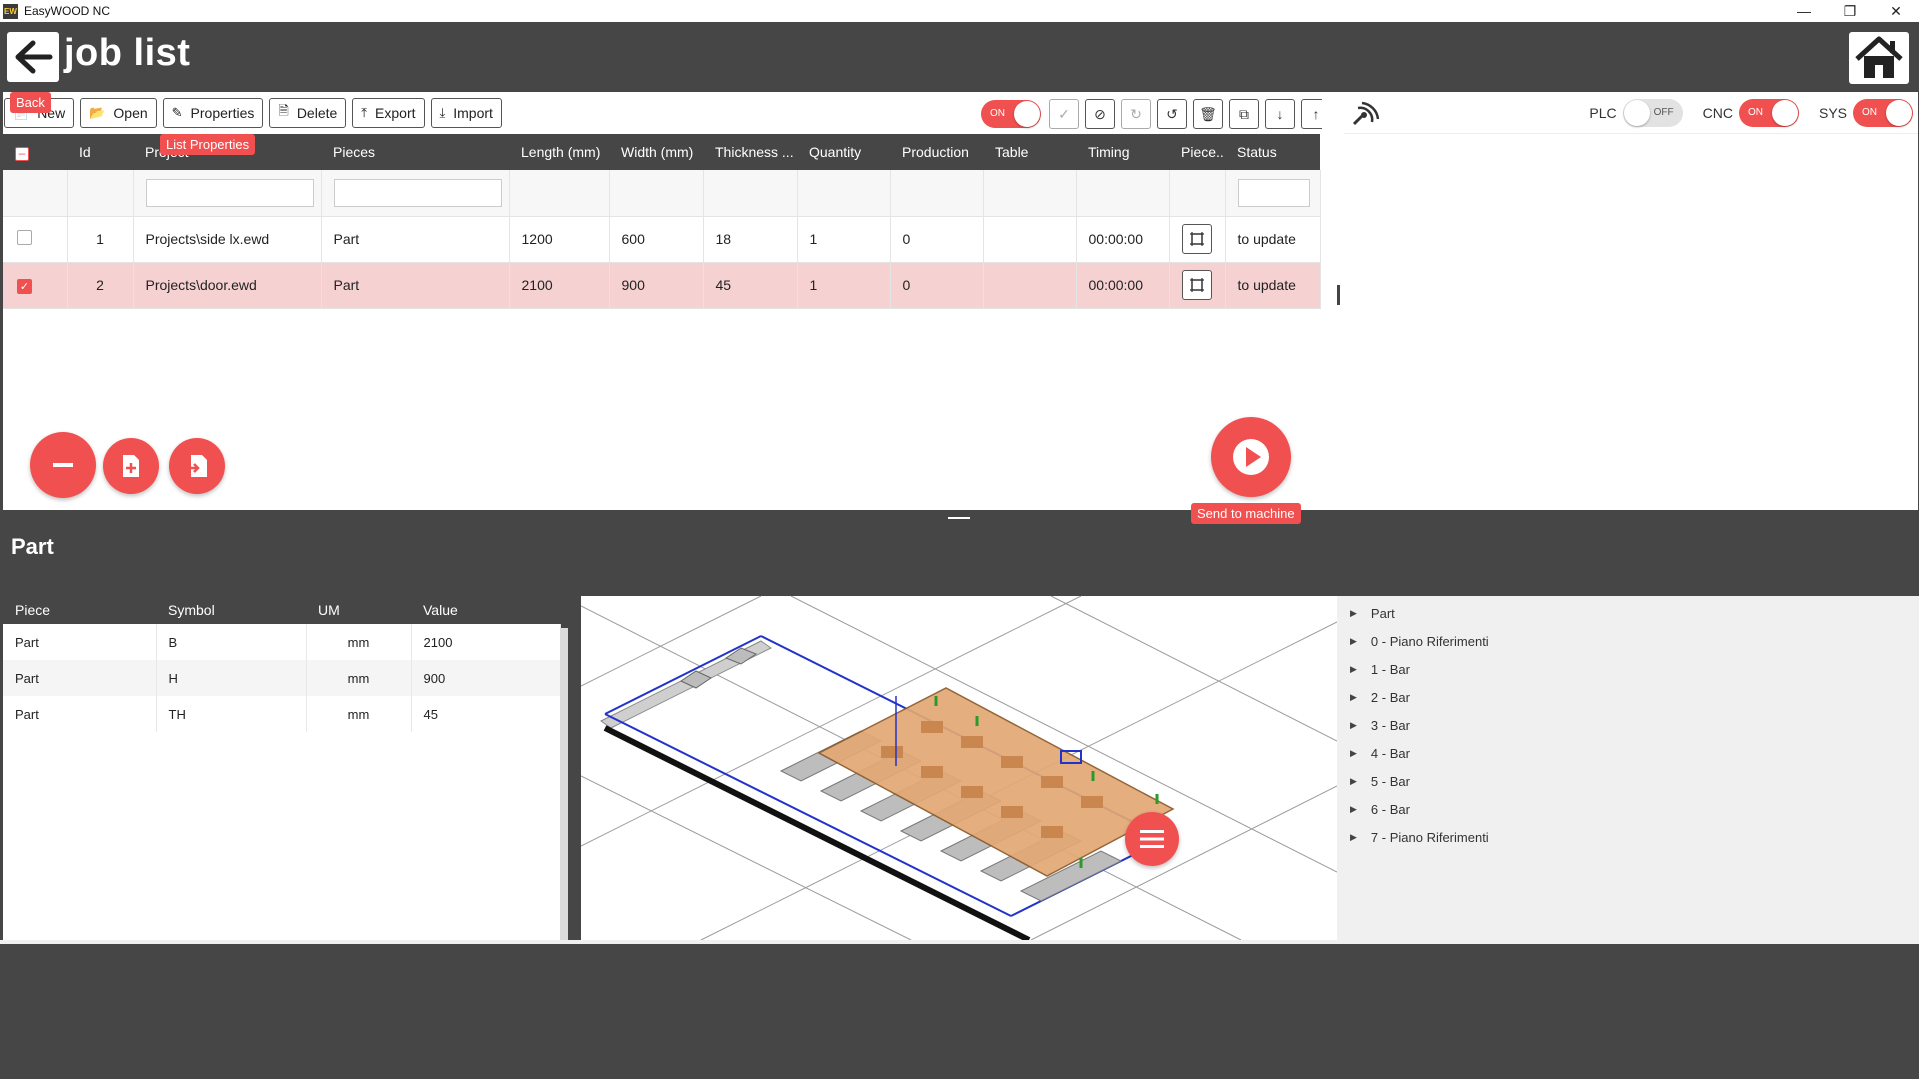 Image resolution: width=1919 pixels, height=1079 pixels. I want to click on row-checkbox, so click(24, 237).